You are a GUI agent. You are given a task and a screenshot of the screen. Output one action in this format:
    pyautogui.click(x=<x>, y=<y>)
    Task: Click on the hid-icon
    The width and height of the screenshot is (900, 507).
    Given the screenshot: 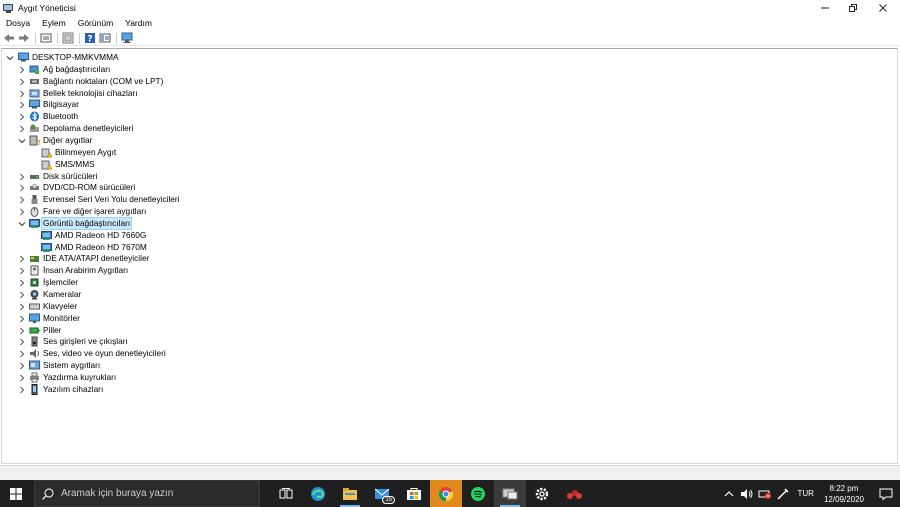 What is the action you would take?
    pyautogui.click(x=34, y=270)
    